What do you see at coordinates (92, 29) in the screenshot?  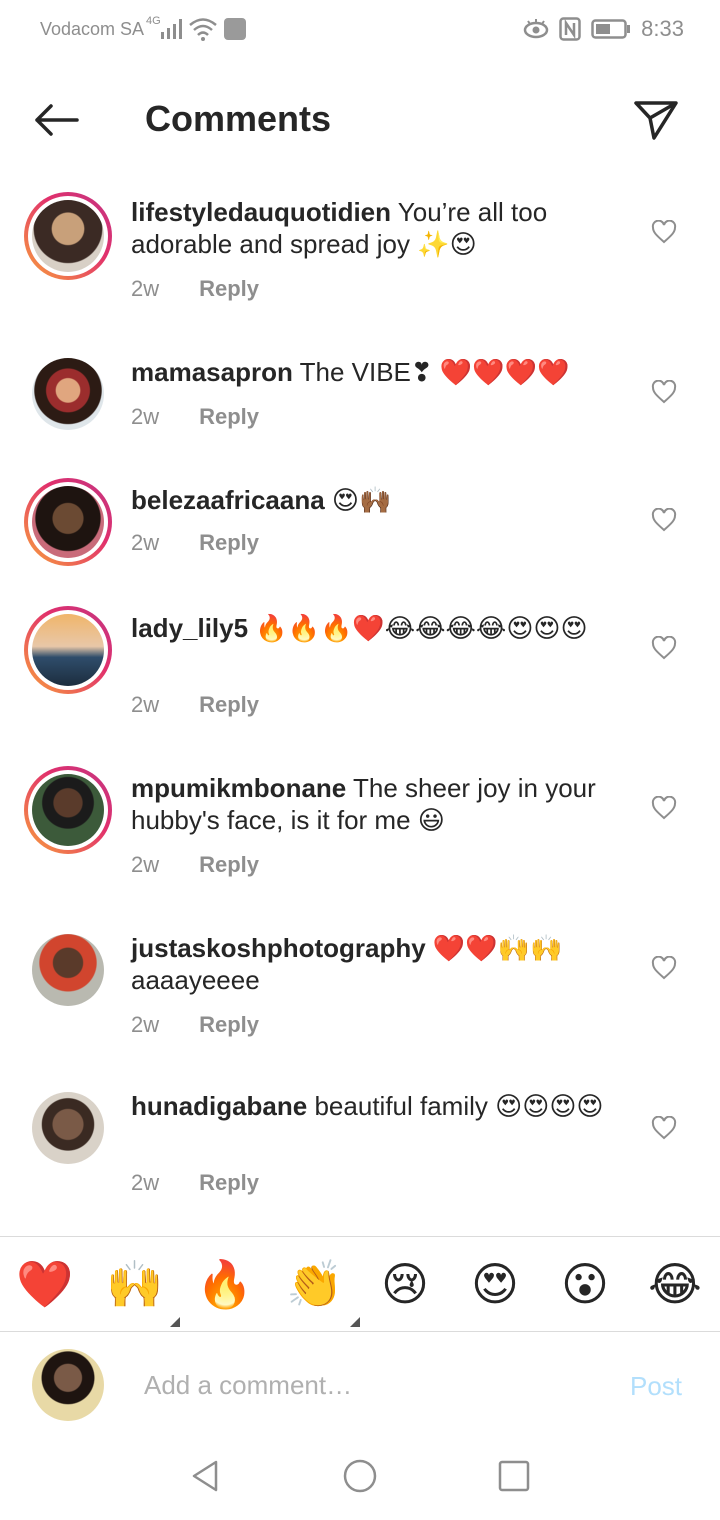 I see `carrier-name: Vodacom SA` at bounding box center [92, 29].